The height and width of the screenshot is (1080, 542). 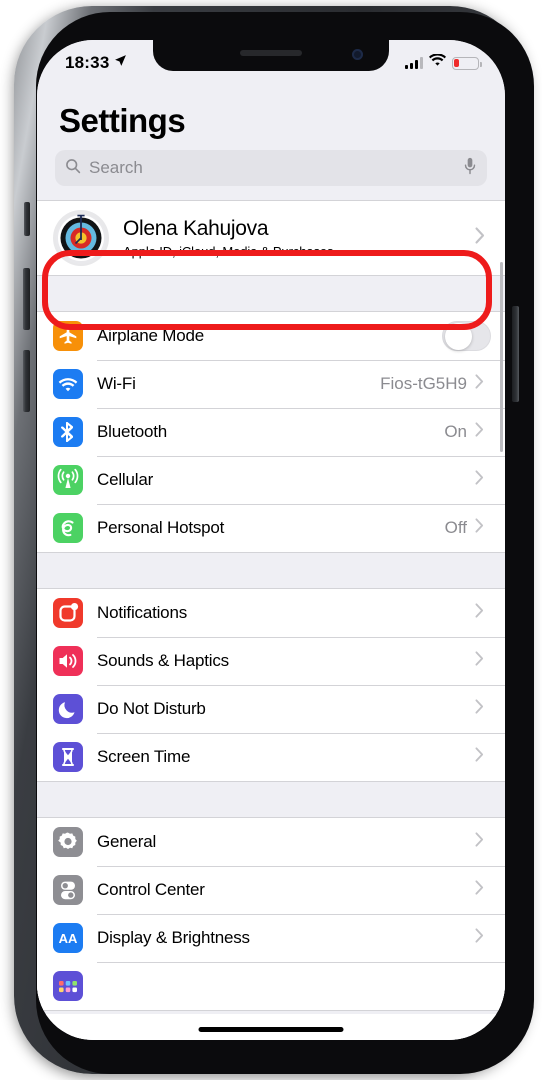 I want to click on cellular-antenna-icon, so click(x=68, y=480).